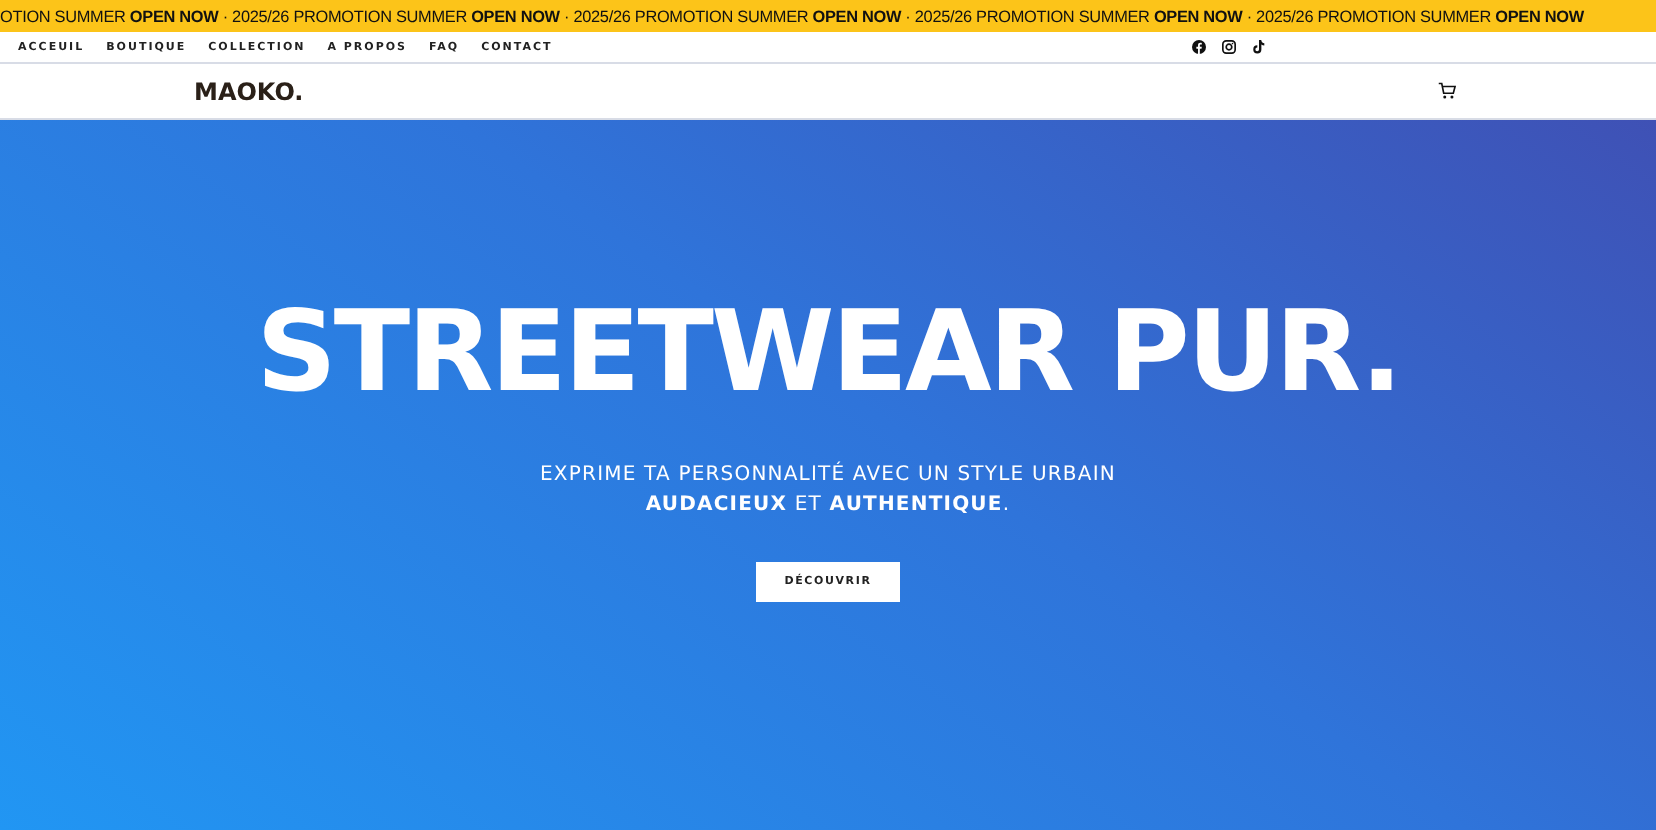  What do you see at coordinates (828, 489) in the screenshot?
I see `hero-subtitle: EXPRIME TA PERSONNALITÉ AVEC UN STYLE URBAIN AUDACIEUX ET AUTHENTIQUE.` at bounding box center [828, 489].